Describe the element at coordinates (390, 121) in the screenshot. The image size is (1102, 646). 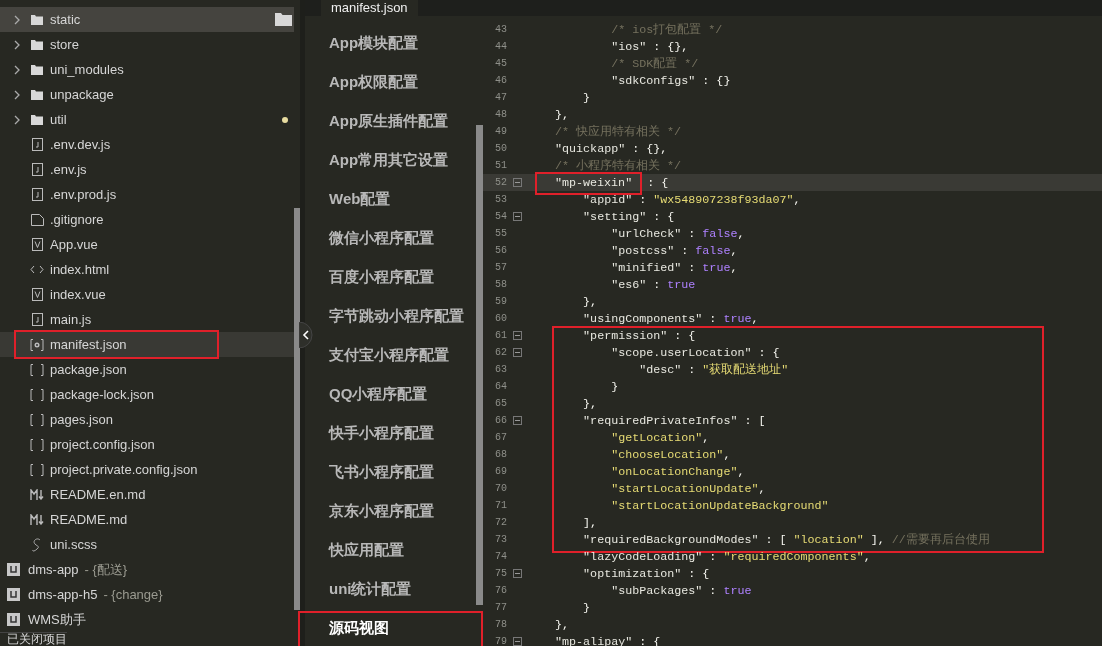
I see `settings-nav-item: App原生插件配置` at that location.